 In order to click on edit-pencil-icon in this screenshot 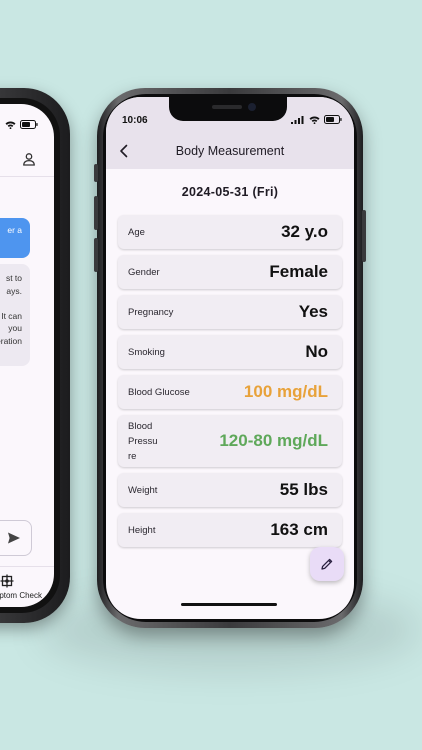, I will do `click(327, 564)`.